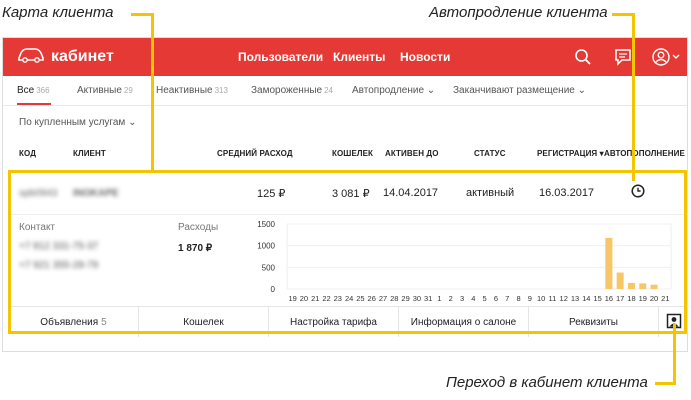 The width and height of the screenshot is (691, 400). Describe the element at coordinates (192, 90) in the screenshot. I see `tab-inactive: Неактивные 313` at that location.